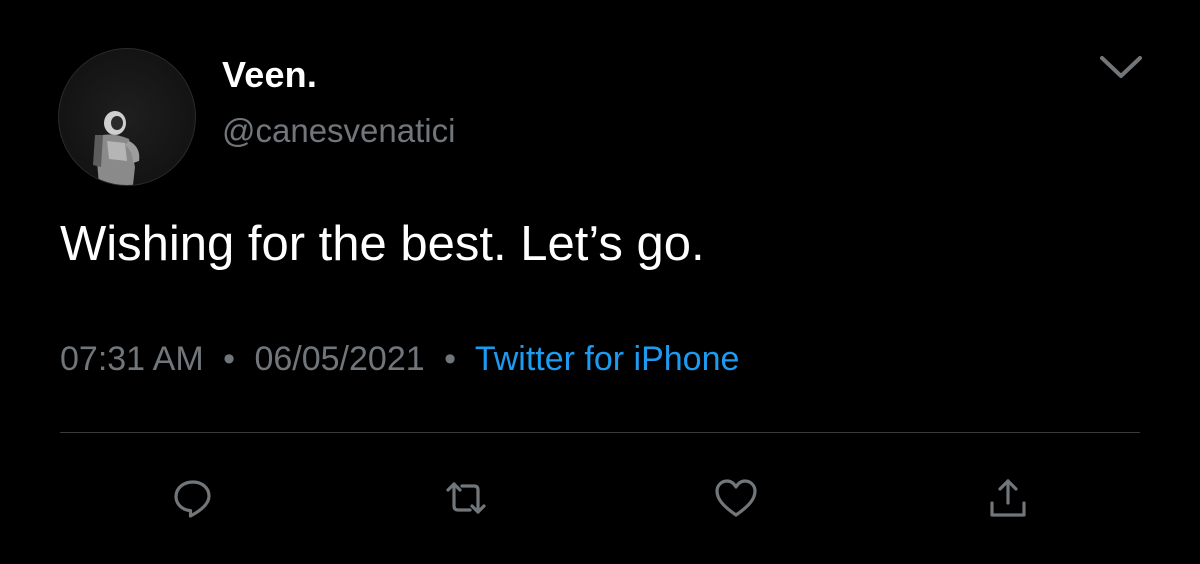 This screenshot has width=1200, height=564. What do you see at coordinates (269, 75) in the screenshot?
I see `display-name: Veen.` at bounding box center [269, 75].